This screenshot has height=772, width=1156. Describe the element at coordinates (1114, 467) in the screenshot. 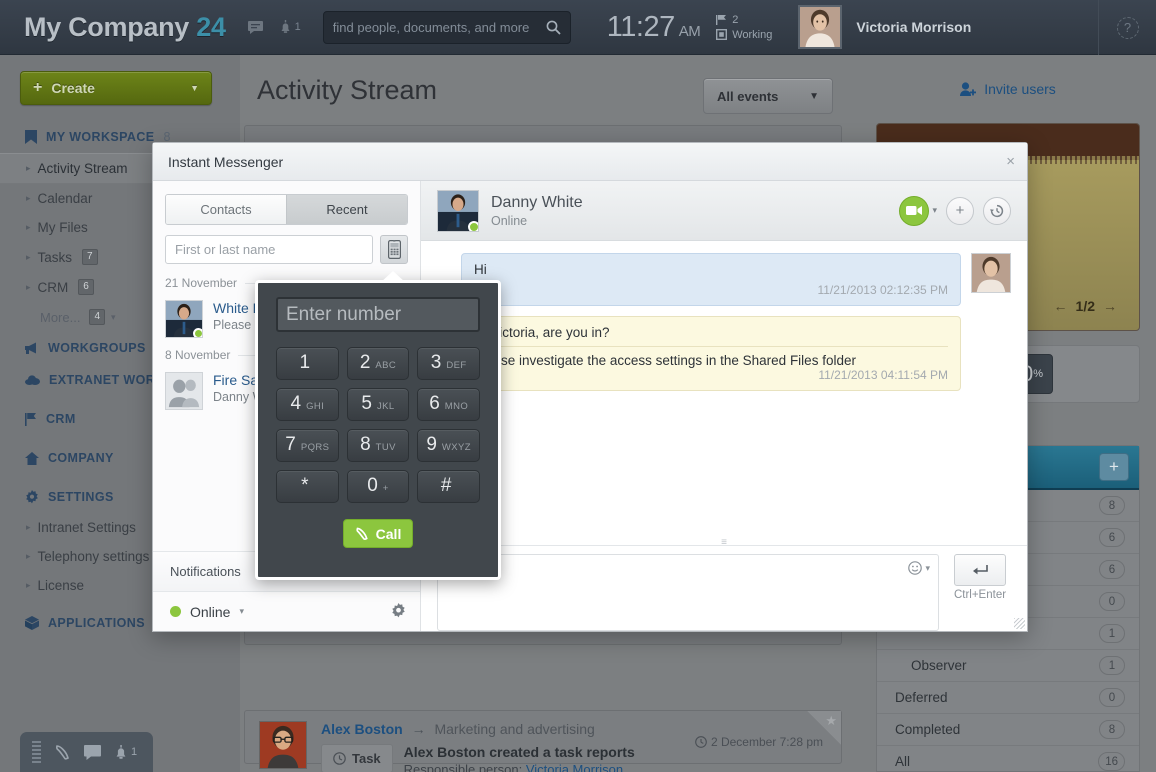

I see `add-task-button: +` at that location.